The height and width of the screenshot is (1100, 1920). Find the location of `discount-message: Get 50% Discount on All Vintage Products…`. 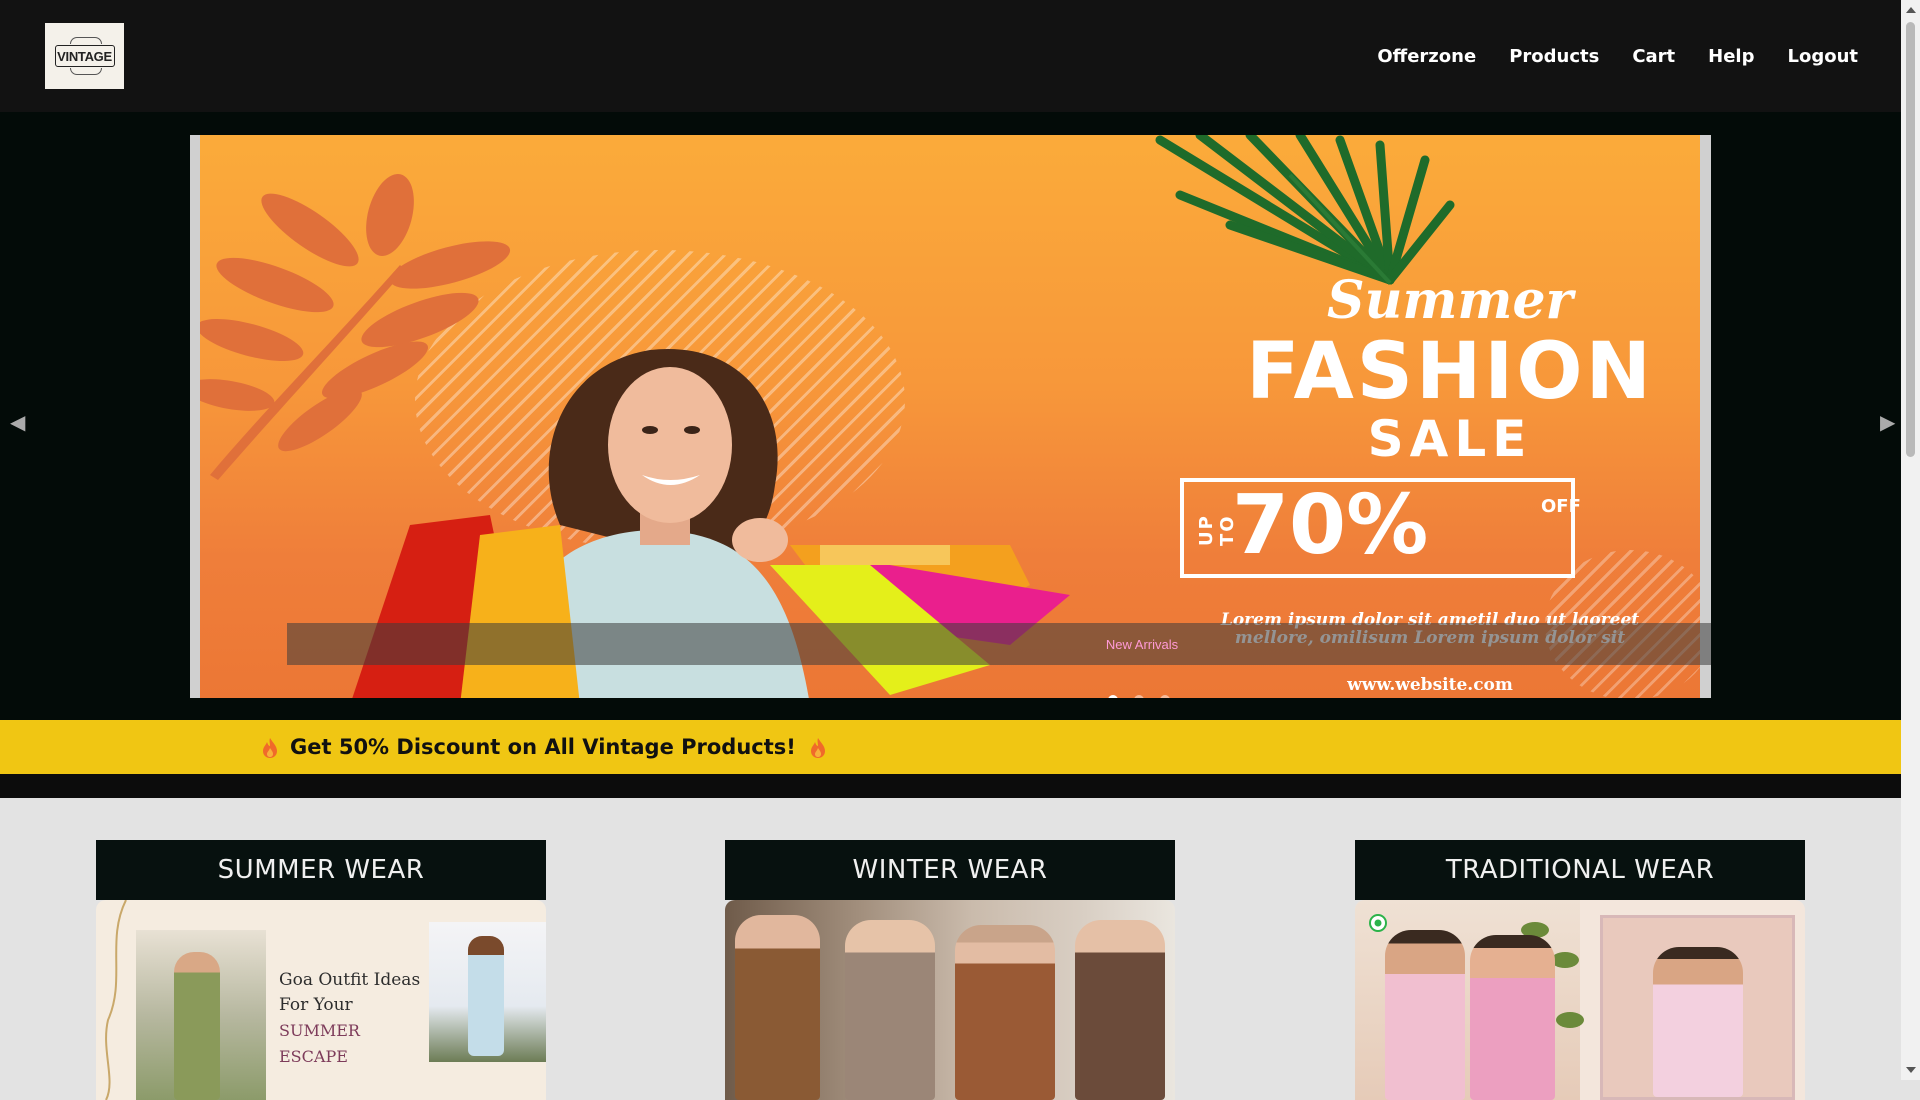

discount-message: Get 50% Discount on All Vintage Products… is located at coordinates (543, 747).